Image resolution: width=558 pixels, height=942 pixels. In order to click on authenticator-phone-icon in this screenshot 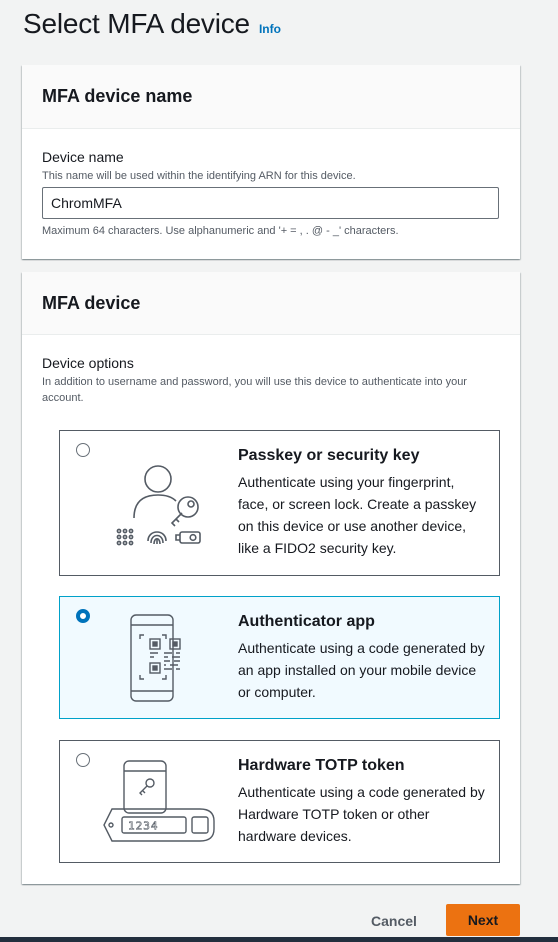, I will do `click(155, 658)`.